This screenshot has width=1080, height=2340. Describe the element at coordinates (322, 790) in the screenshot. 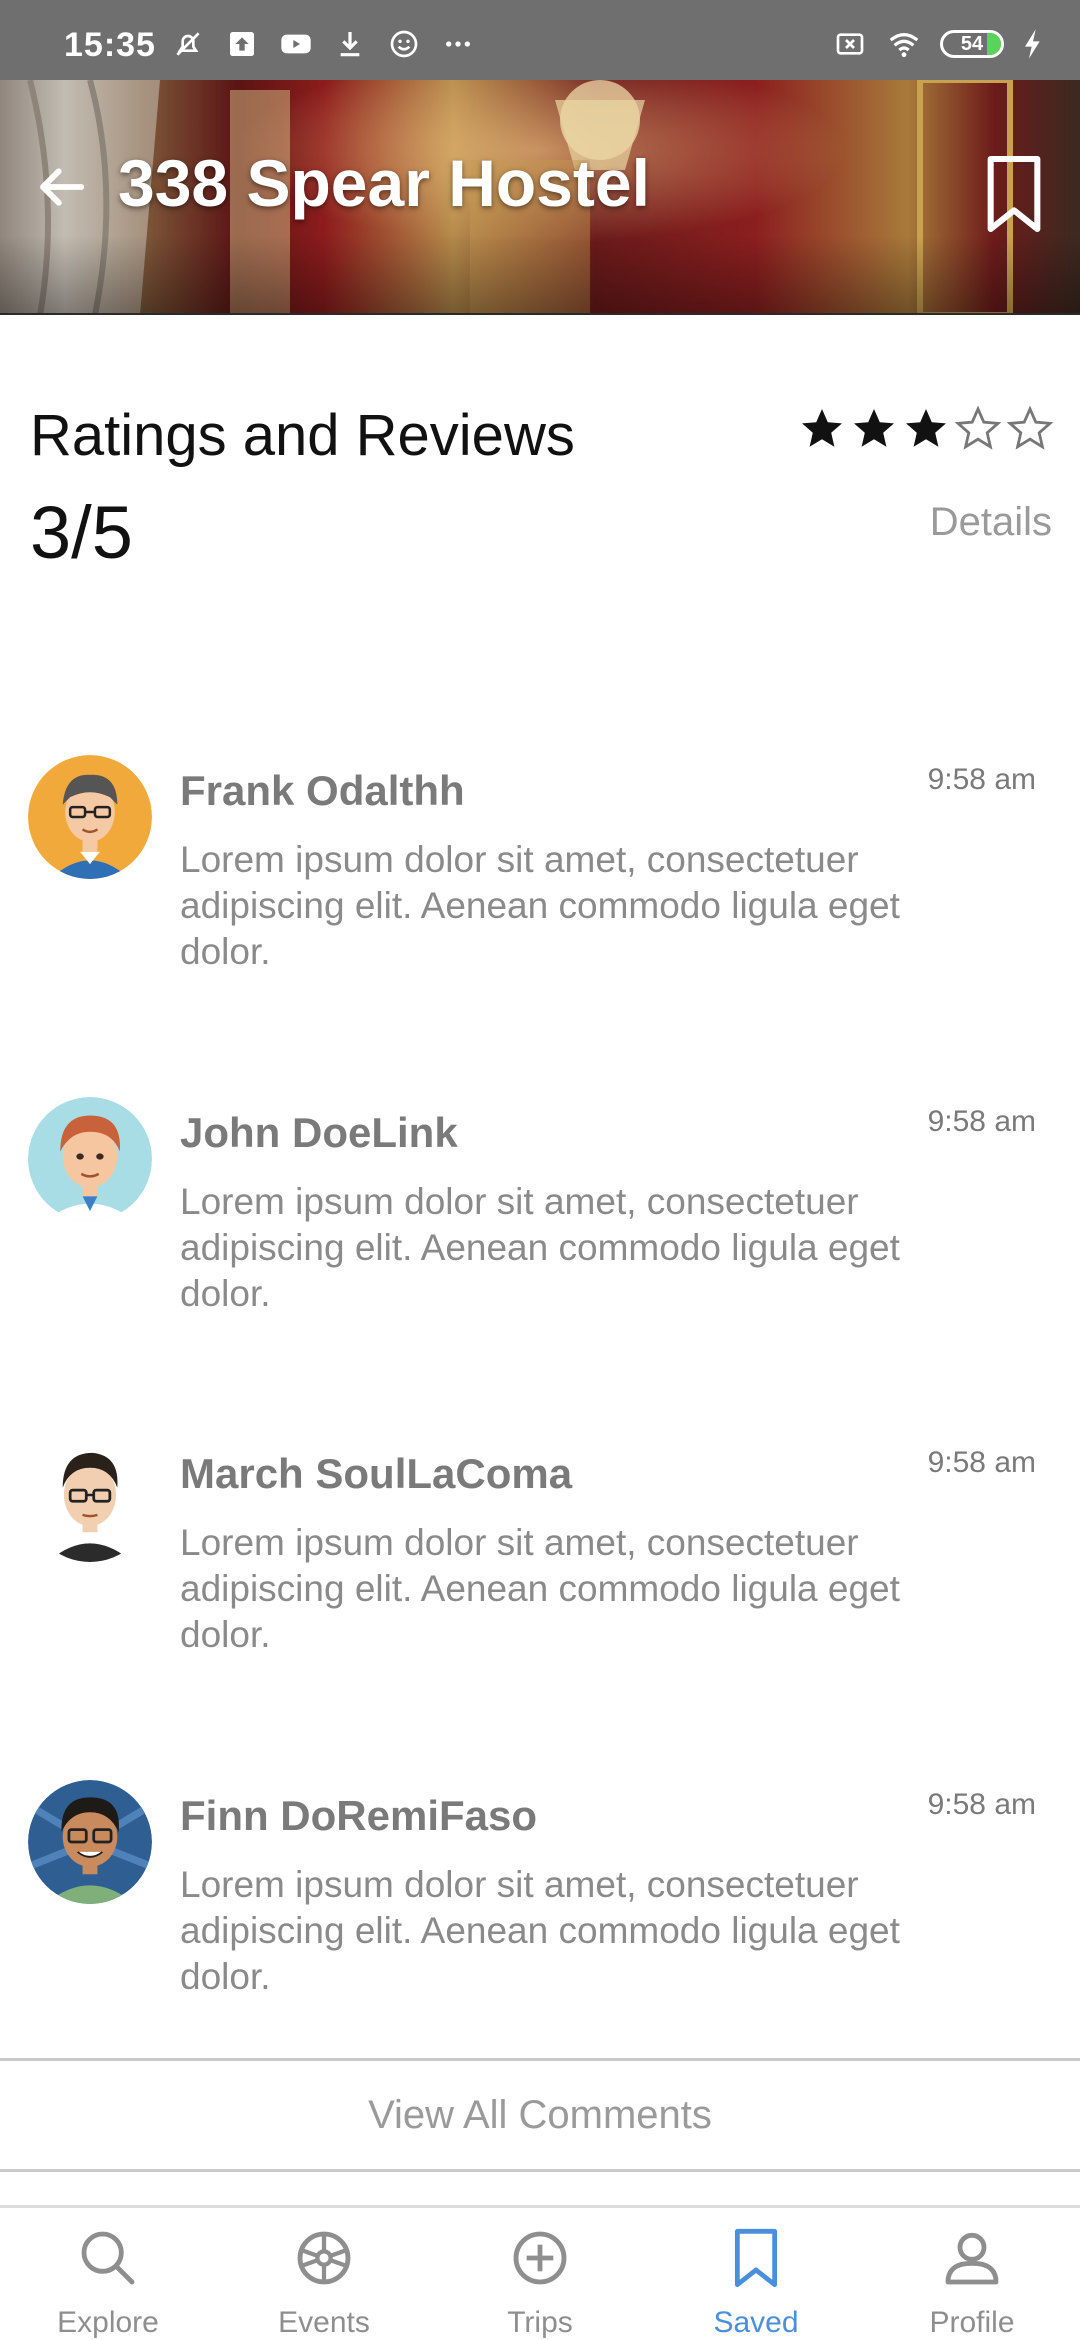

I see `reviewer-name: Frank Odalthh` at that location.